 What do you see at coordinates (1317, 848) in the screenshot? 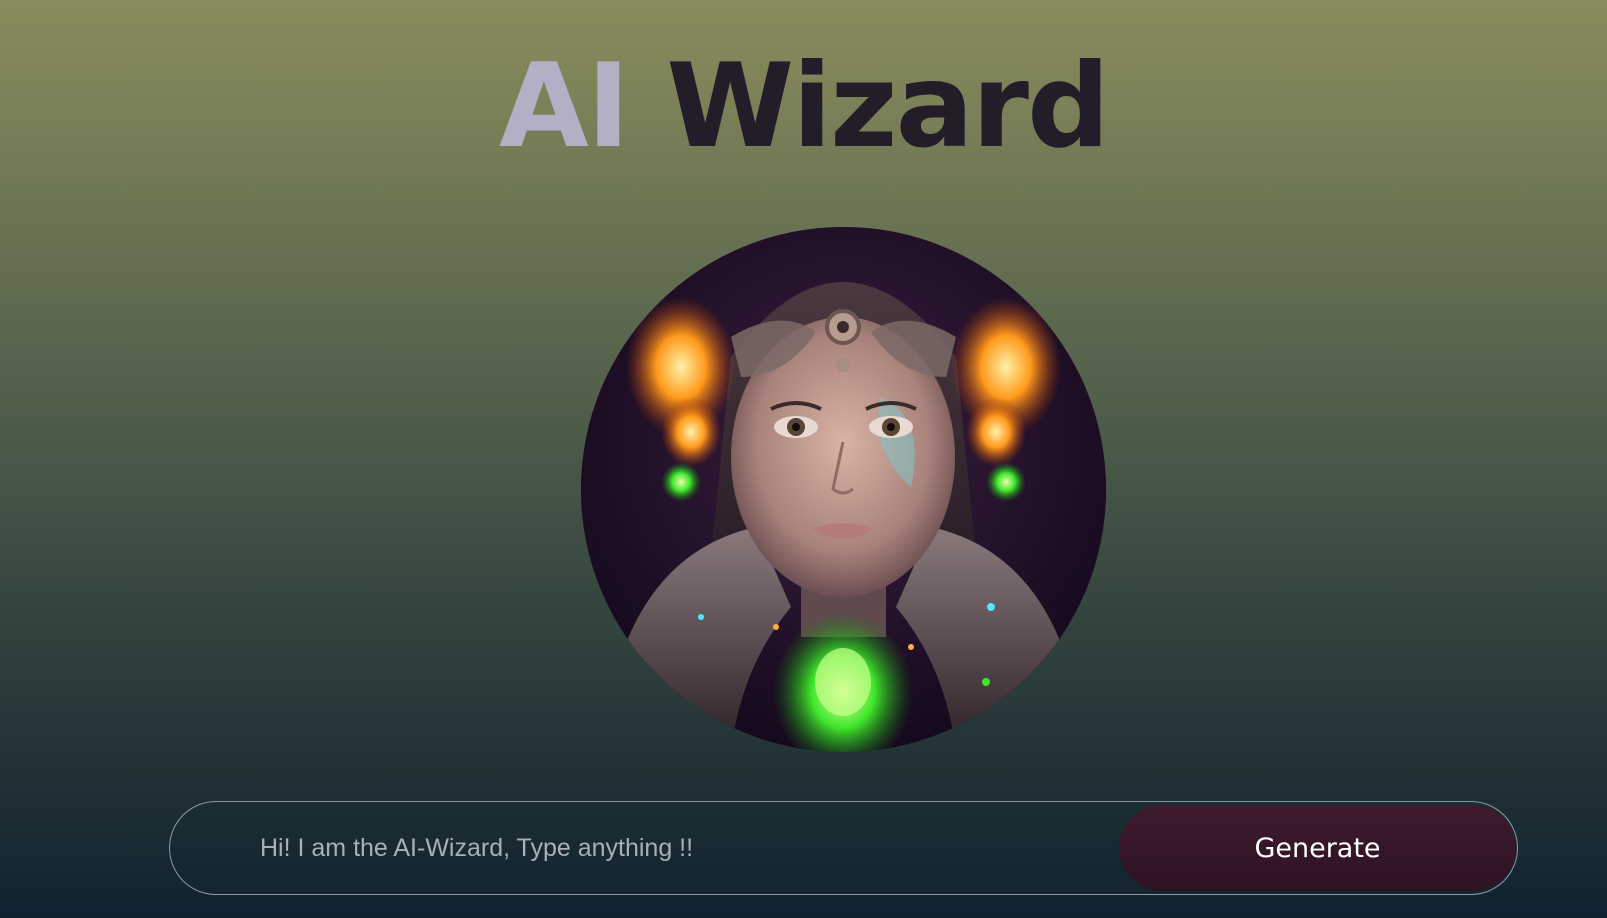
I see `generate-button: Generate` at bounding box center [1317, 848].